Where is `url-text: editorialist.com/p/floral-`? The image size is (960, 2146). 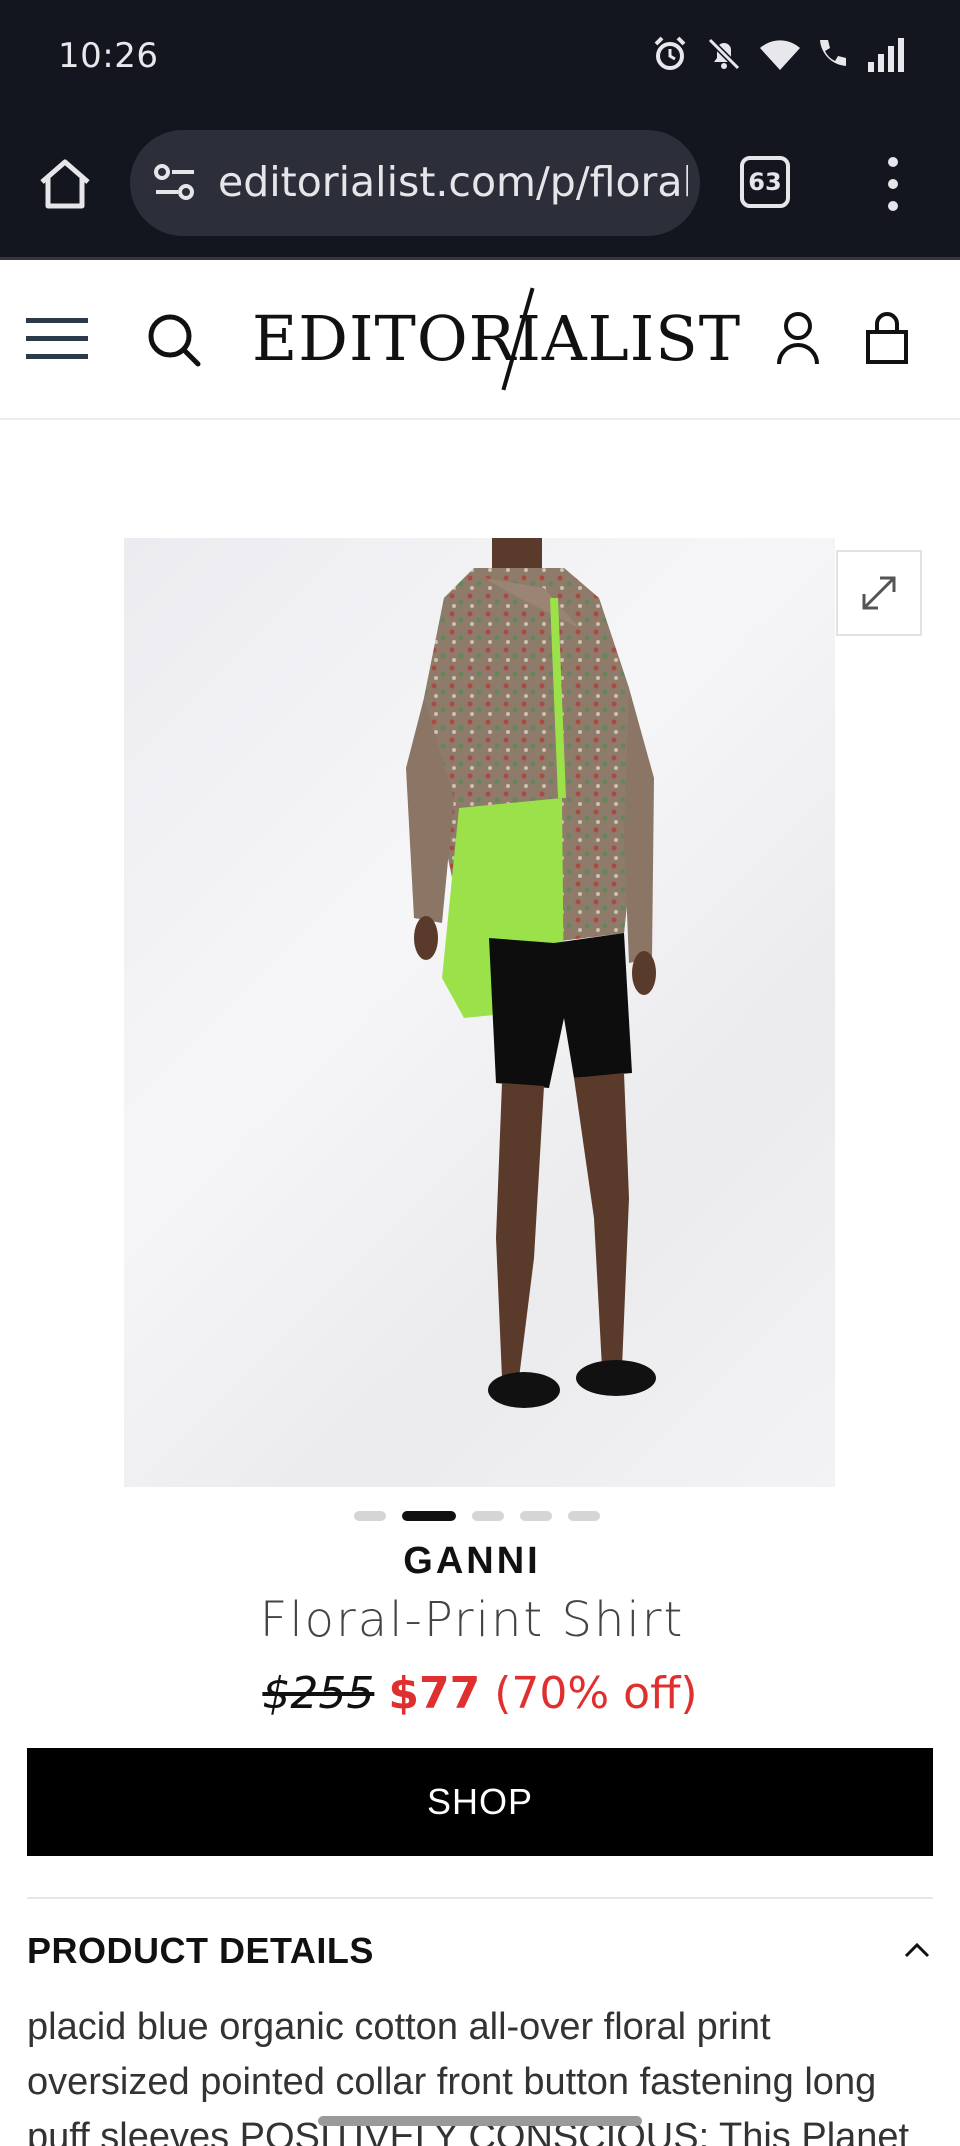
url-text: editorialist.com/p/floral- is located at coordinates (453, 182).